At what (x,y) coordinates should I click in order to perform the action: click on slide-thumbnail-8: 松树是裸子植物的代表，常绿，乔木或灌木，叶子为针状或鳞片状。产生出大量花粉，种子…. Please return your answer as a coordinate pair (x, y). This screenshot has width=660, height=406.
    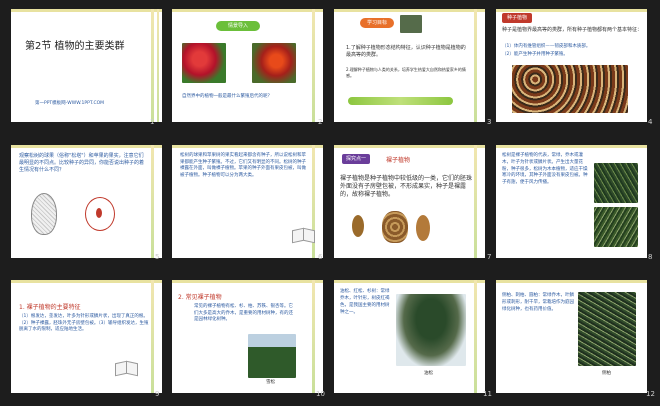
    Looking at the image, I should click on (571, 201).